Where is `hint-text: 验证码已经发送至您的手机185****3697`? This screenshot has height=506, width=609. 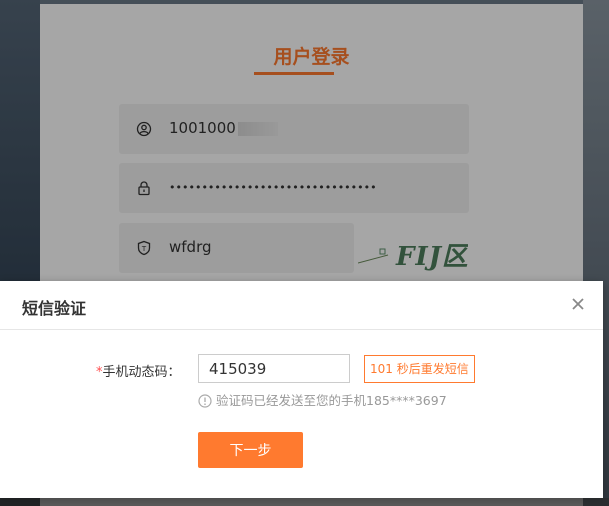
hint-text: 验证码已经发送至您的手机185****3697 is located at coordinates (331, 400).